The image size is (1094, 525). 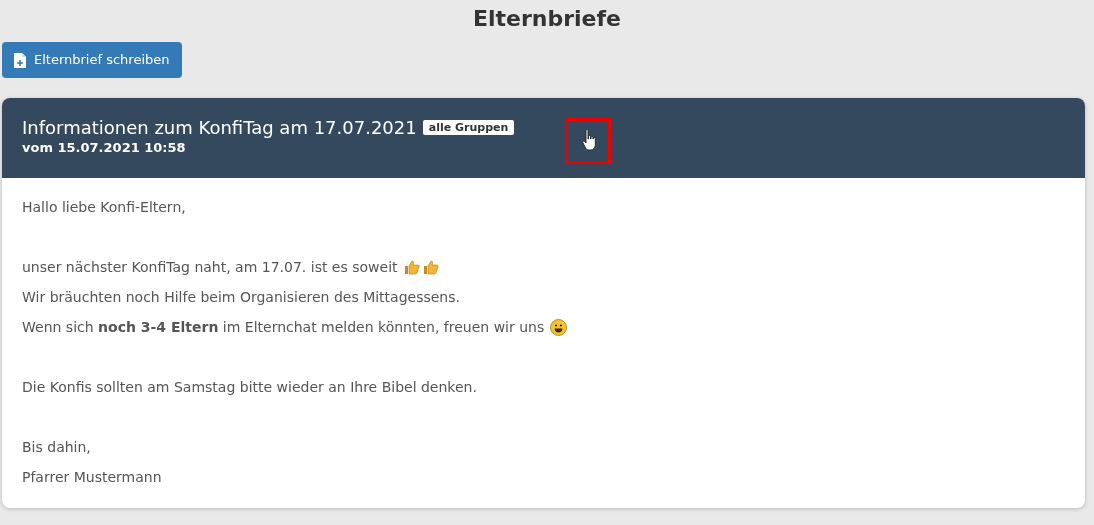 What do you see at coordinates (104, 148) in the screenshot?
I see `letter-date: vom 15.07.2021 10:58` at bounding box center [104, 148].